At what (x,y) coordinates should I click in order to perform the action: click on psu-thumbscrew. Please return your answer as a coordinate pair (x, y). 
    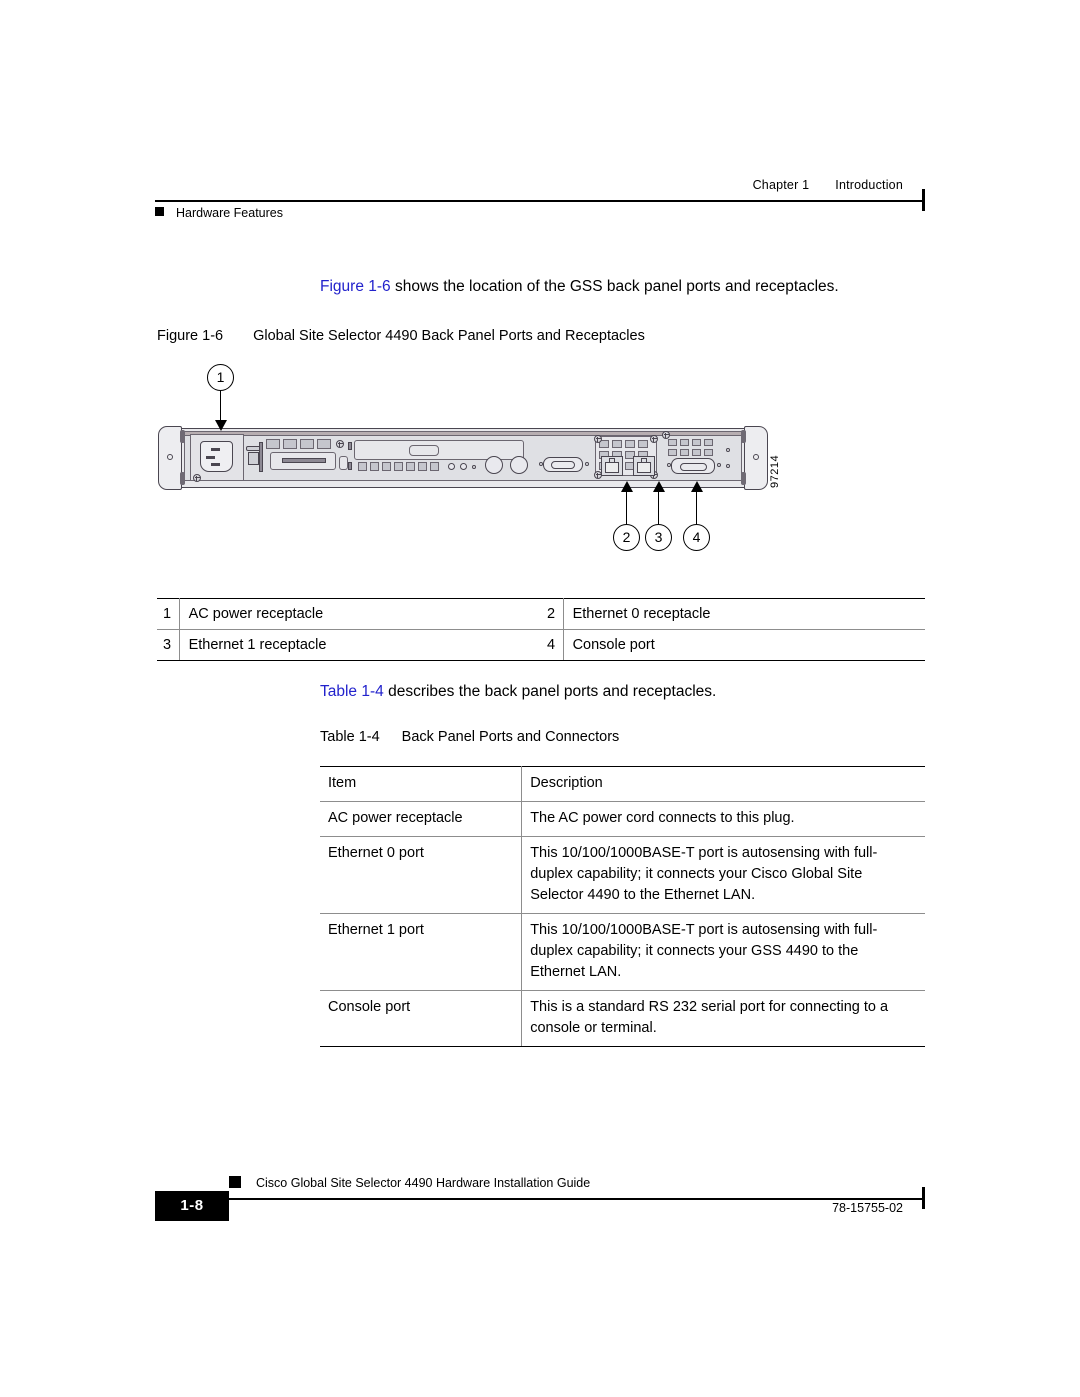
    Looking at the image, I should click on (253, 458).